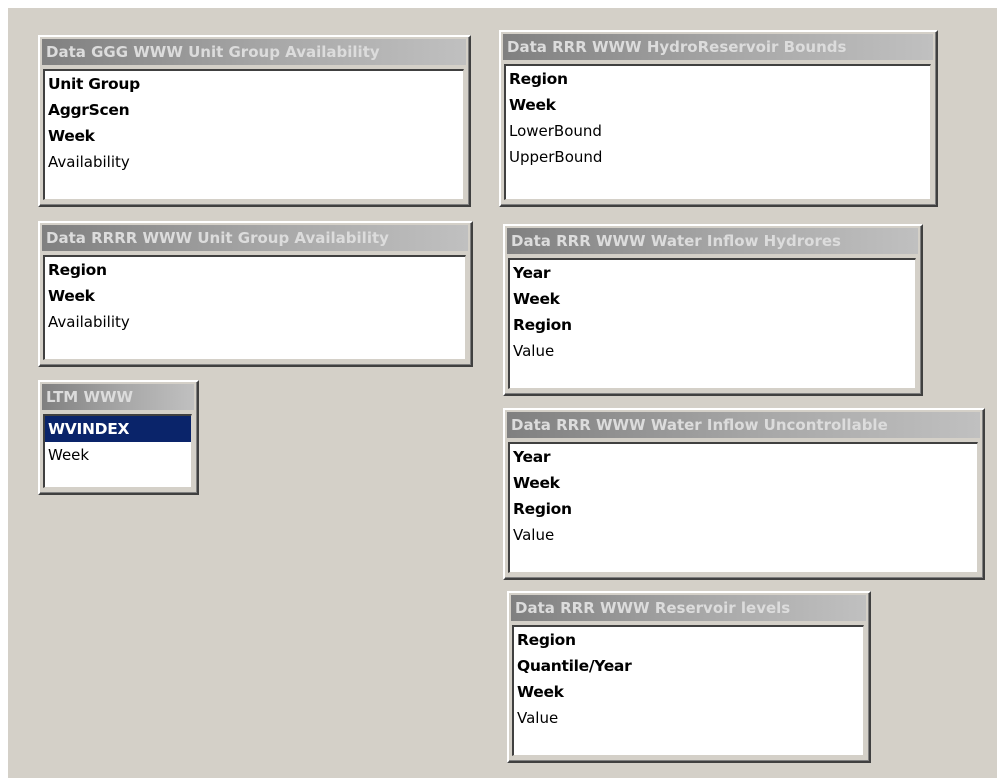  I want to click on field-list: Region Week LowerBound UpperBound, so click(717, 132).